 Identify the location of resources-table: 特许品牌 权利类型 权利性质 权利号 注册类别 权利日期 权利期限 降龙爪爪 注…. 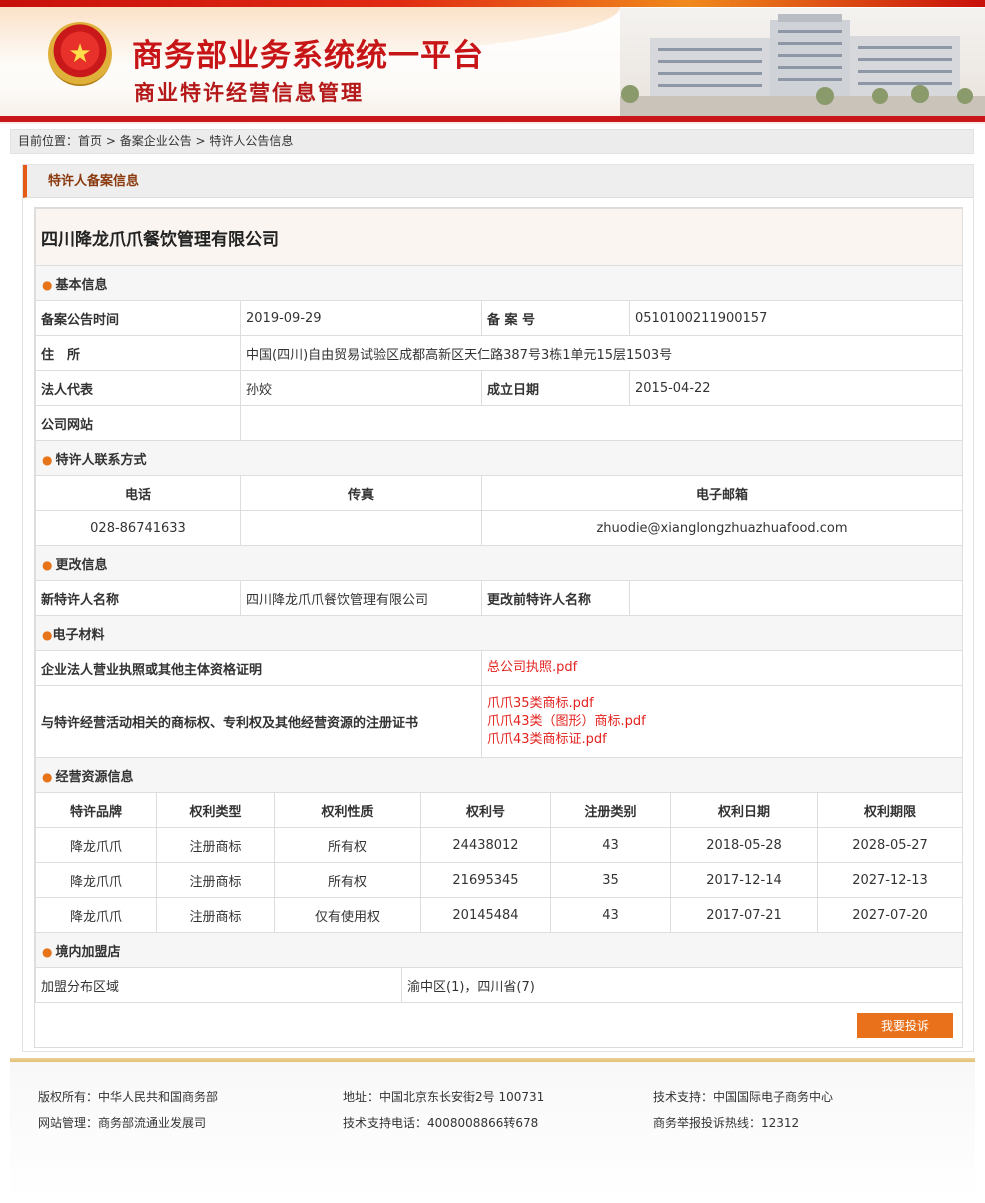
(499, 862).